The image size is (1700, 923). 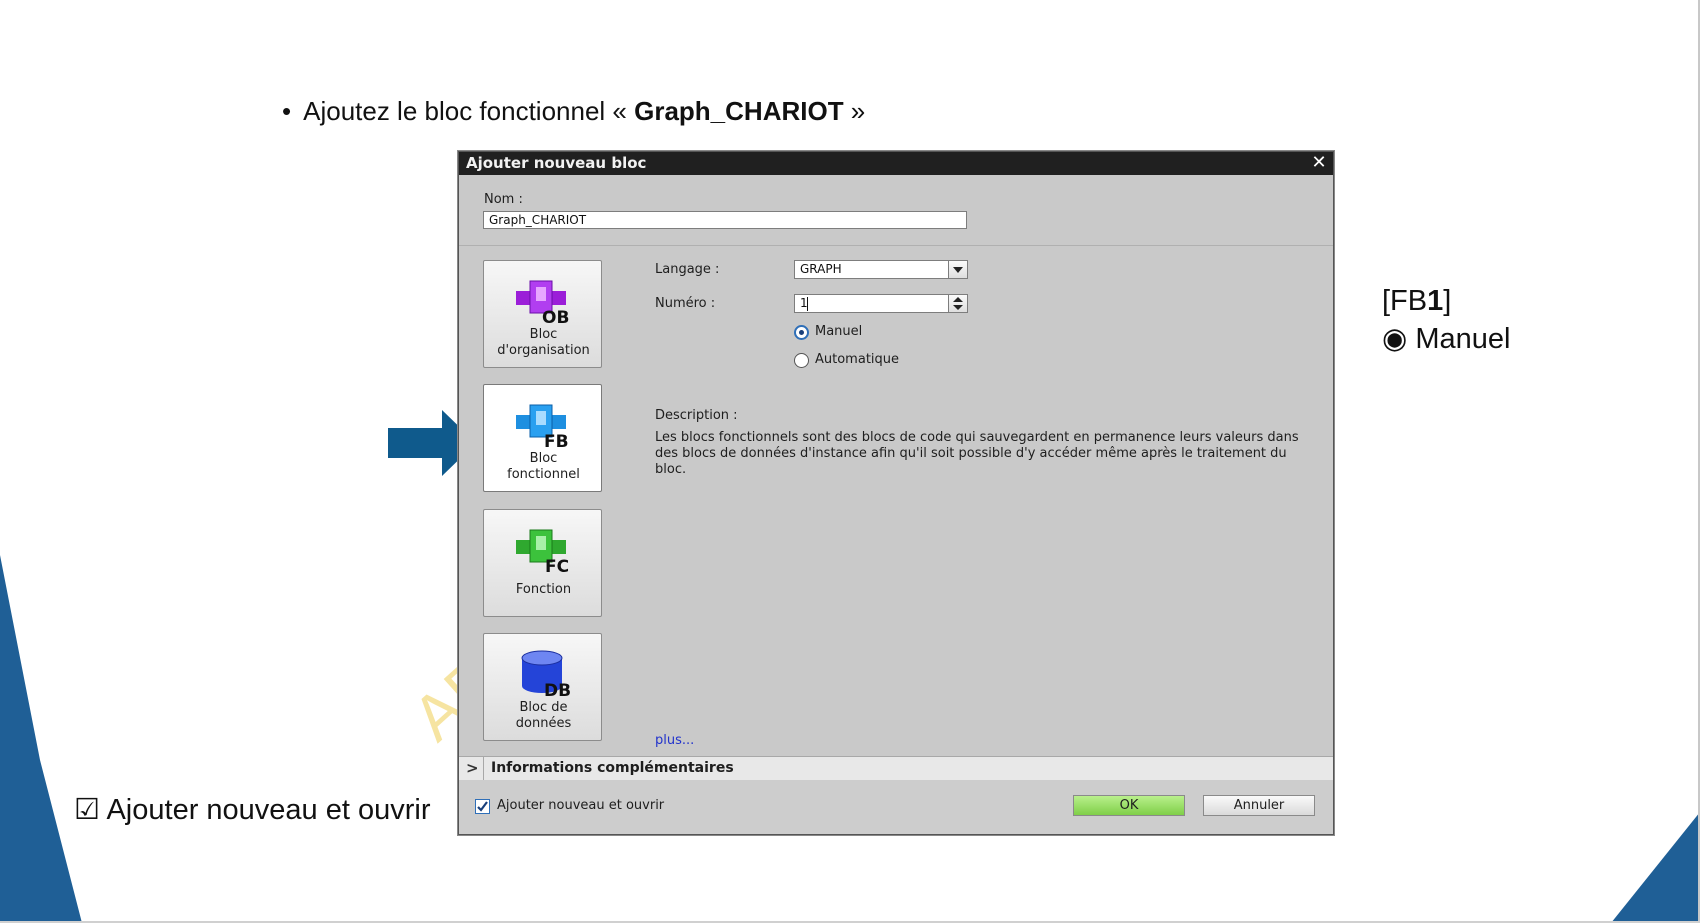 I want to click on add-and-open-checkbox, so click(x=482, y=806).